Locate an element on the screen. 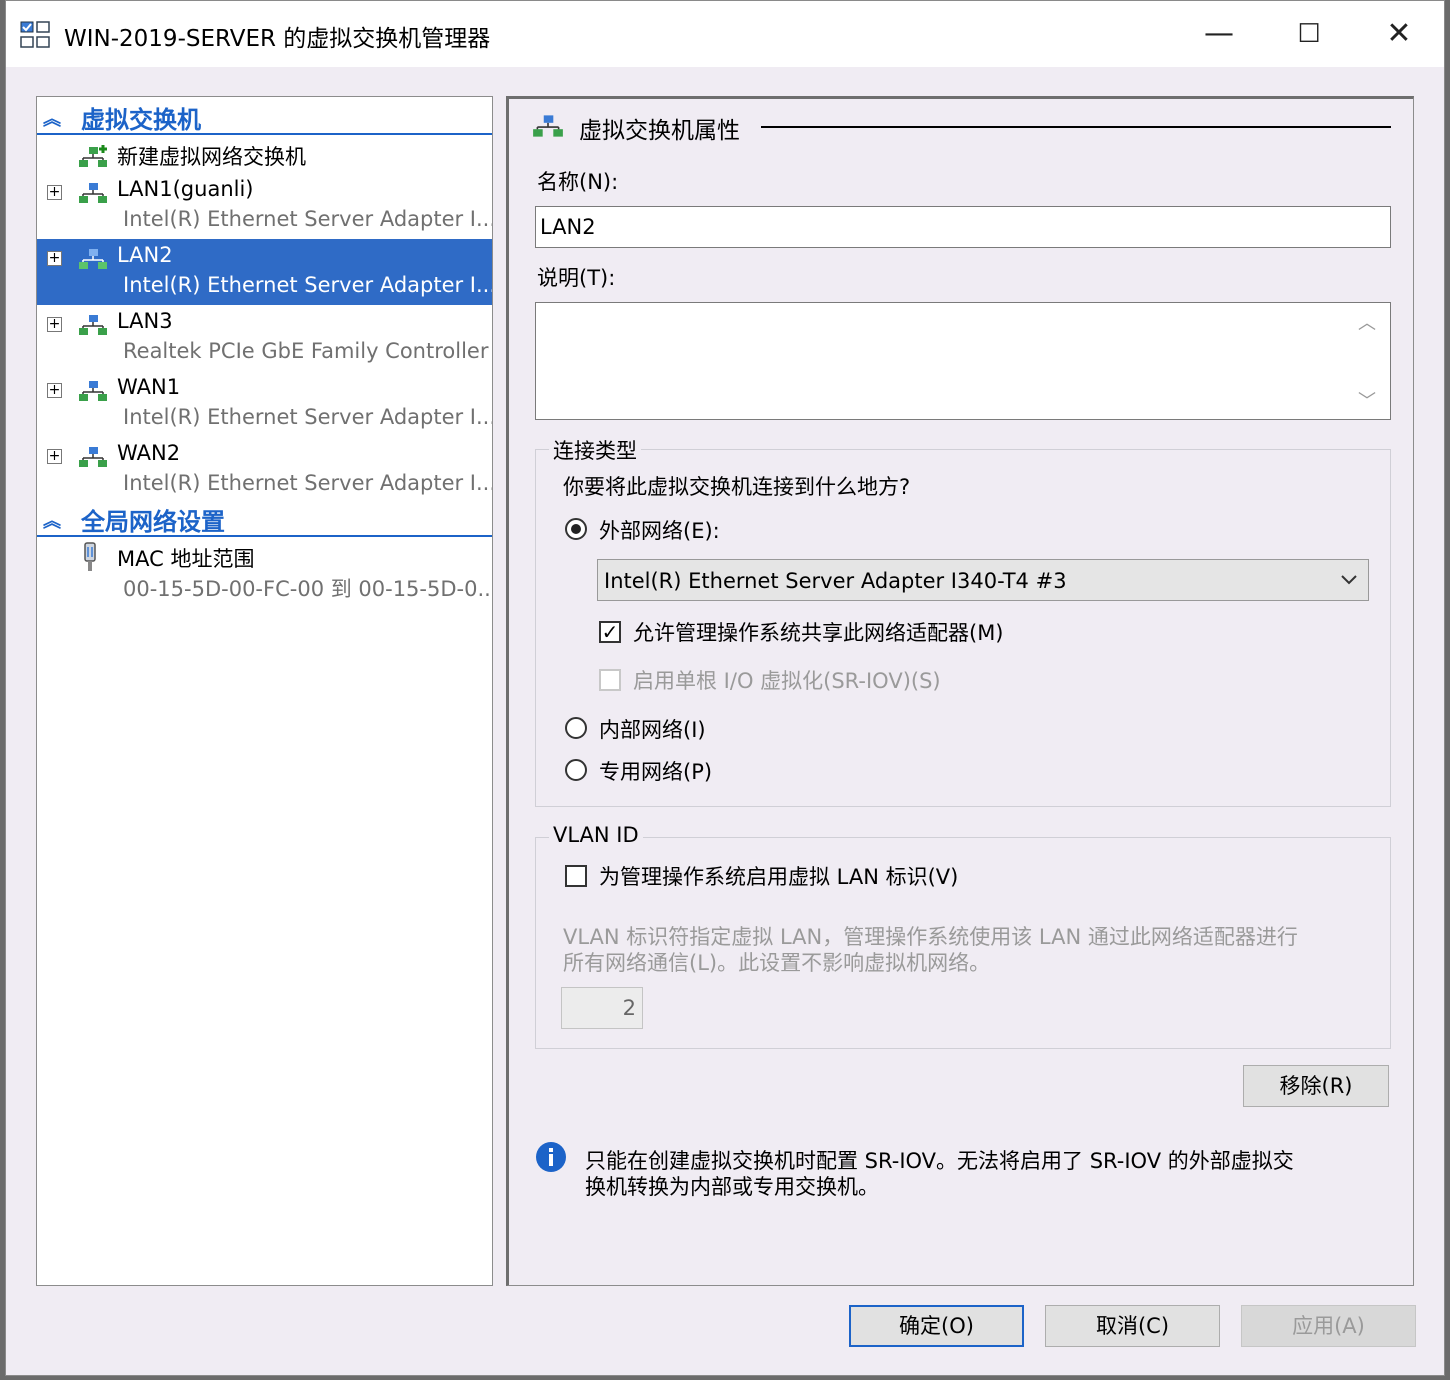  info-icon is located at coordinates (551, 1157).